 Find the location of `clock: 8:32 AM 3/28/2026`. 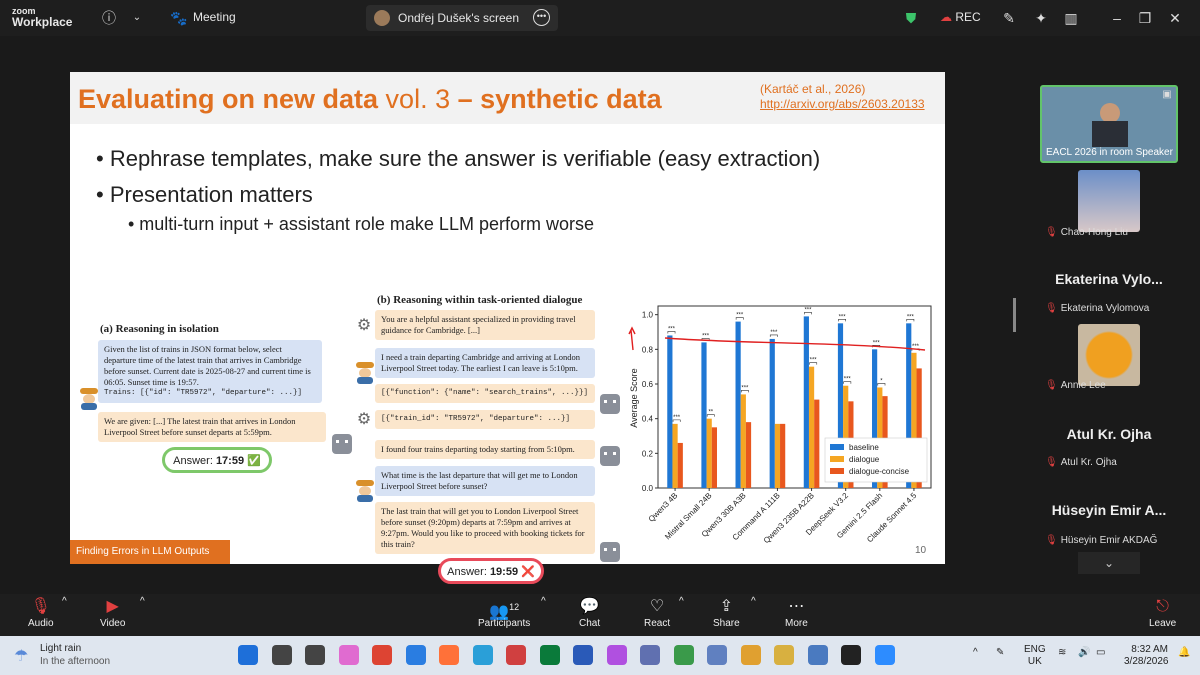

clock: 8:32 AM 3/28/2026 is located at coordinates (1146, 656).